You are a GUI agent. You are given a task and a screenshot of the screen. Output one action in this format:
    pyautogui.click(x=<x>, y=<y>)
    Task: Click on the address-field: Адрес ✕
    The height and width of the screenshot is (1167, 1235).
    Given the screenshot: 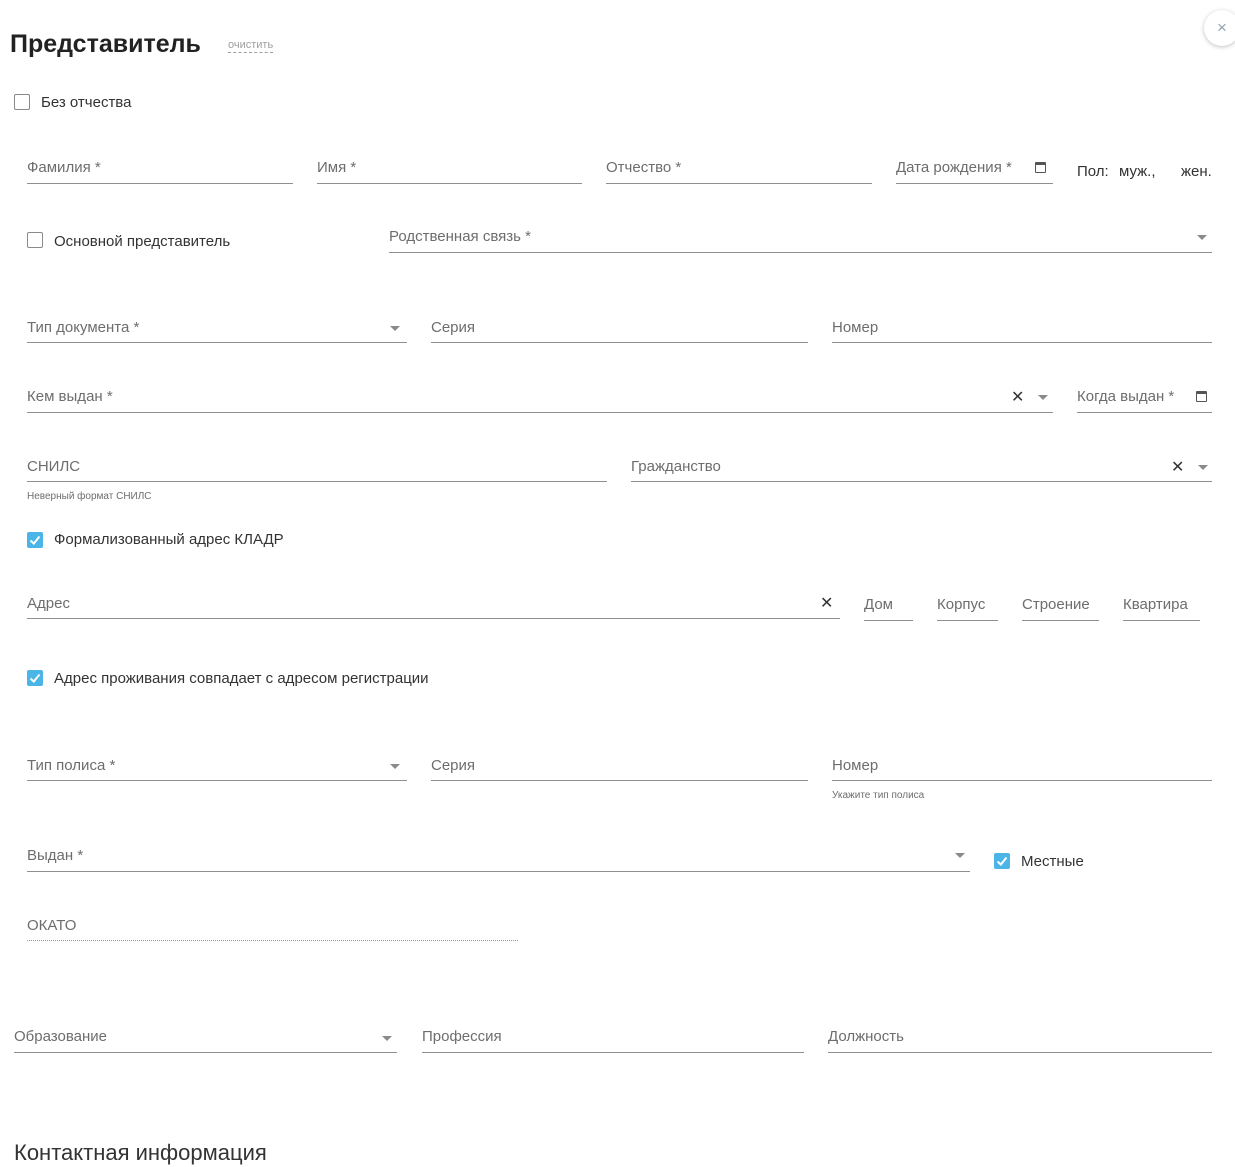 What is the action you would take?
    pyautogui.click(x=433, y=602)
    